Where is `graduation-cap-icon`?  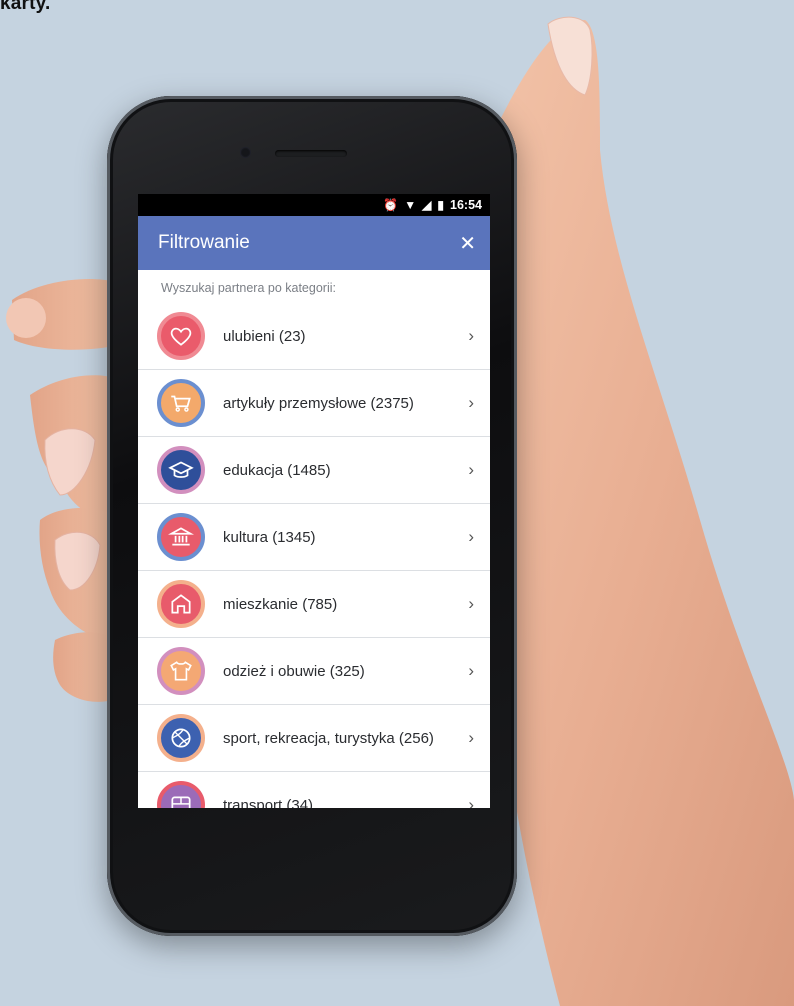
graduation-cap-icon is located at coordinates (181, 470).